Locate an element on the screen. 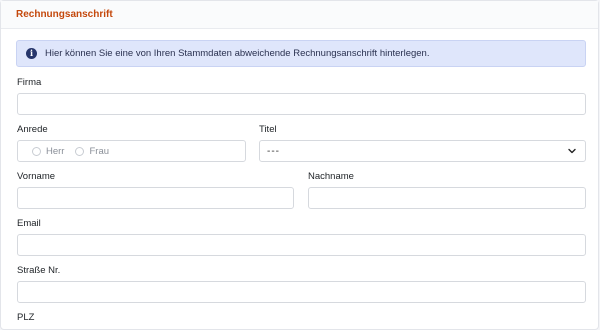 The width and height of the screenshot is (600, 330). firma-input is located at coordinates (301, 104).